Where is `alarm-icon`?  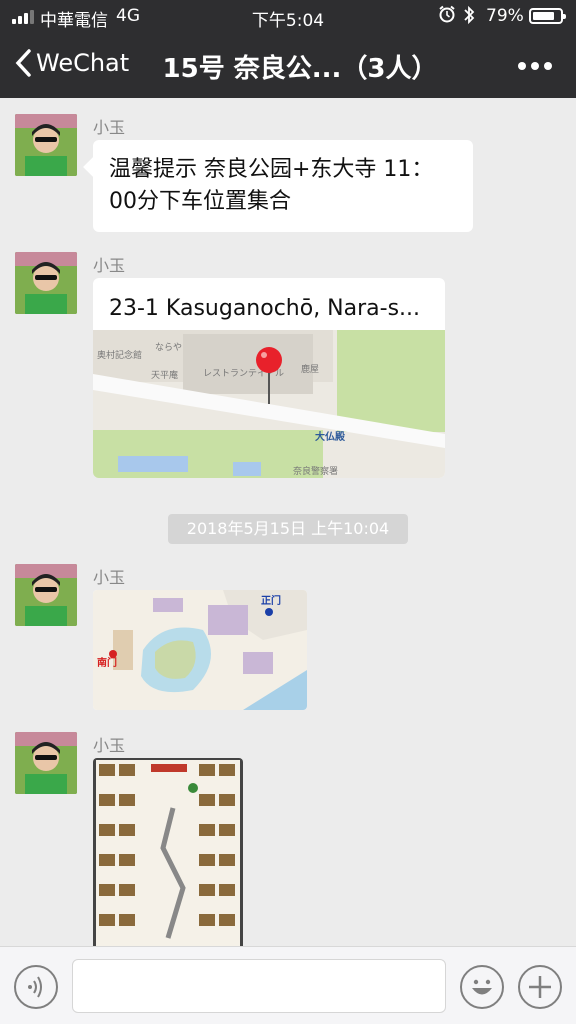 alarm-icon is located at coordinates (447, 14).